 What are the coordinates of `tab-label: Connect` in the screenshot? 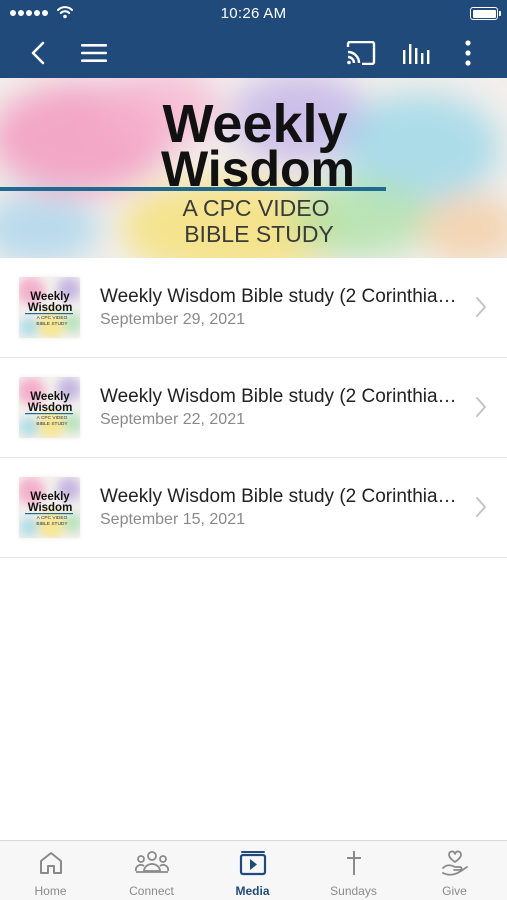 It's located at (151, 891).